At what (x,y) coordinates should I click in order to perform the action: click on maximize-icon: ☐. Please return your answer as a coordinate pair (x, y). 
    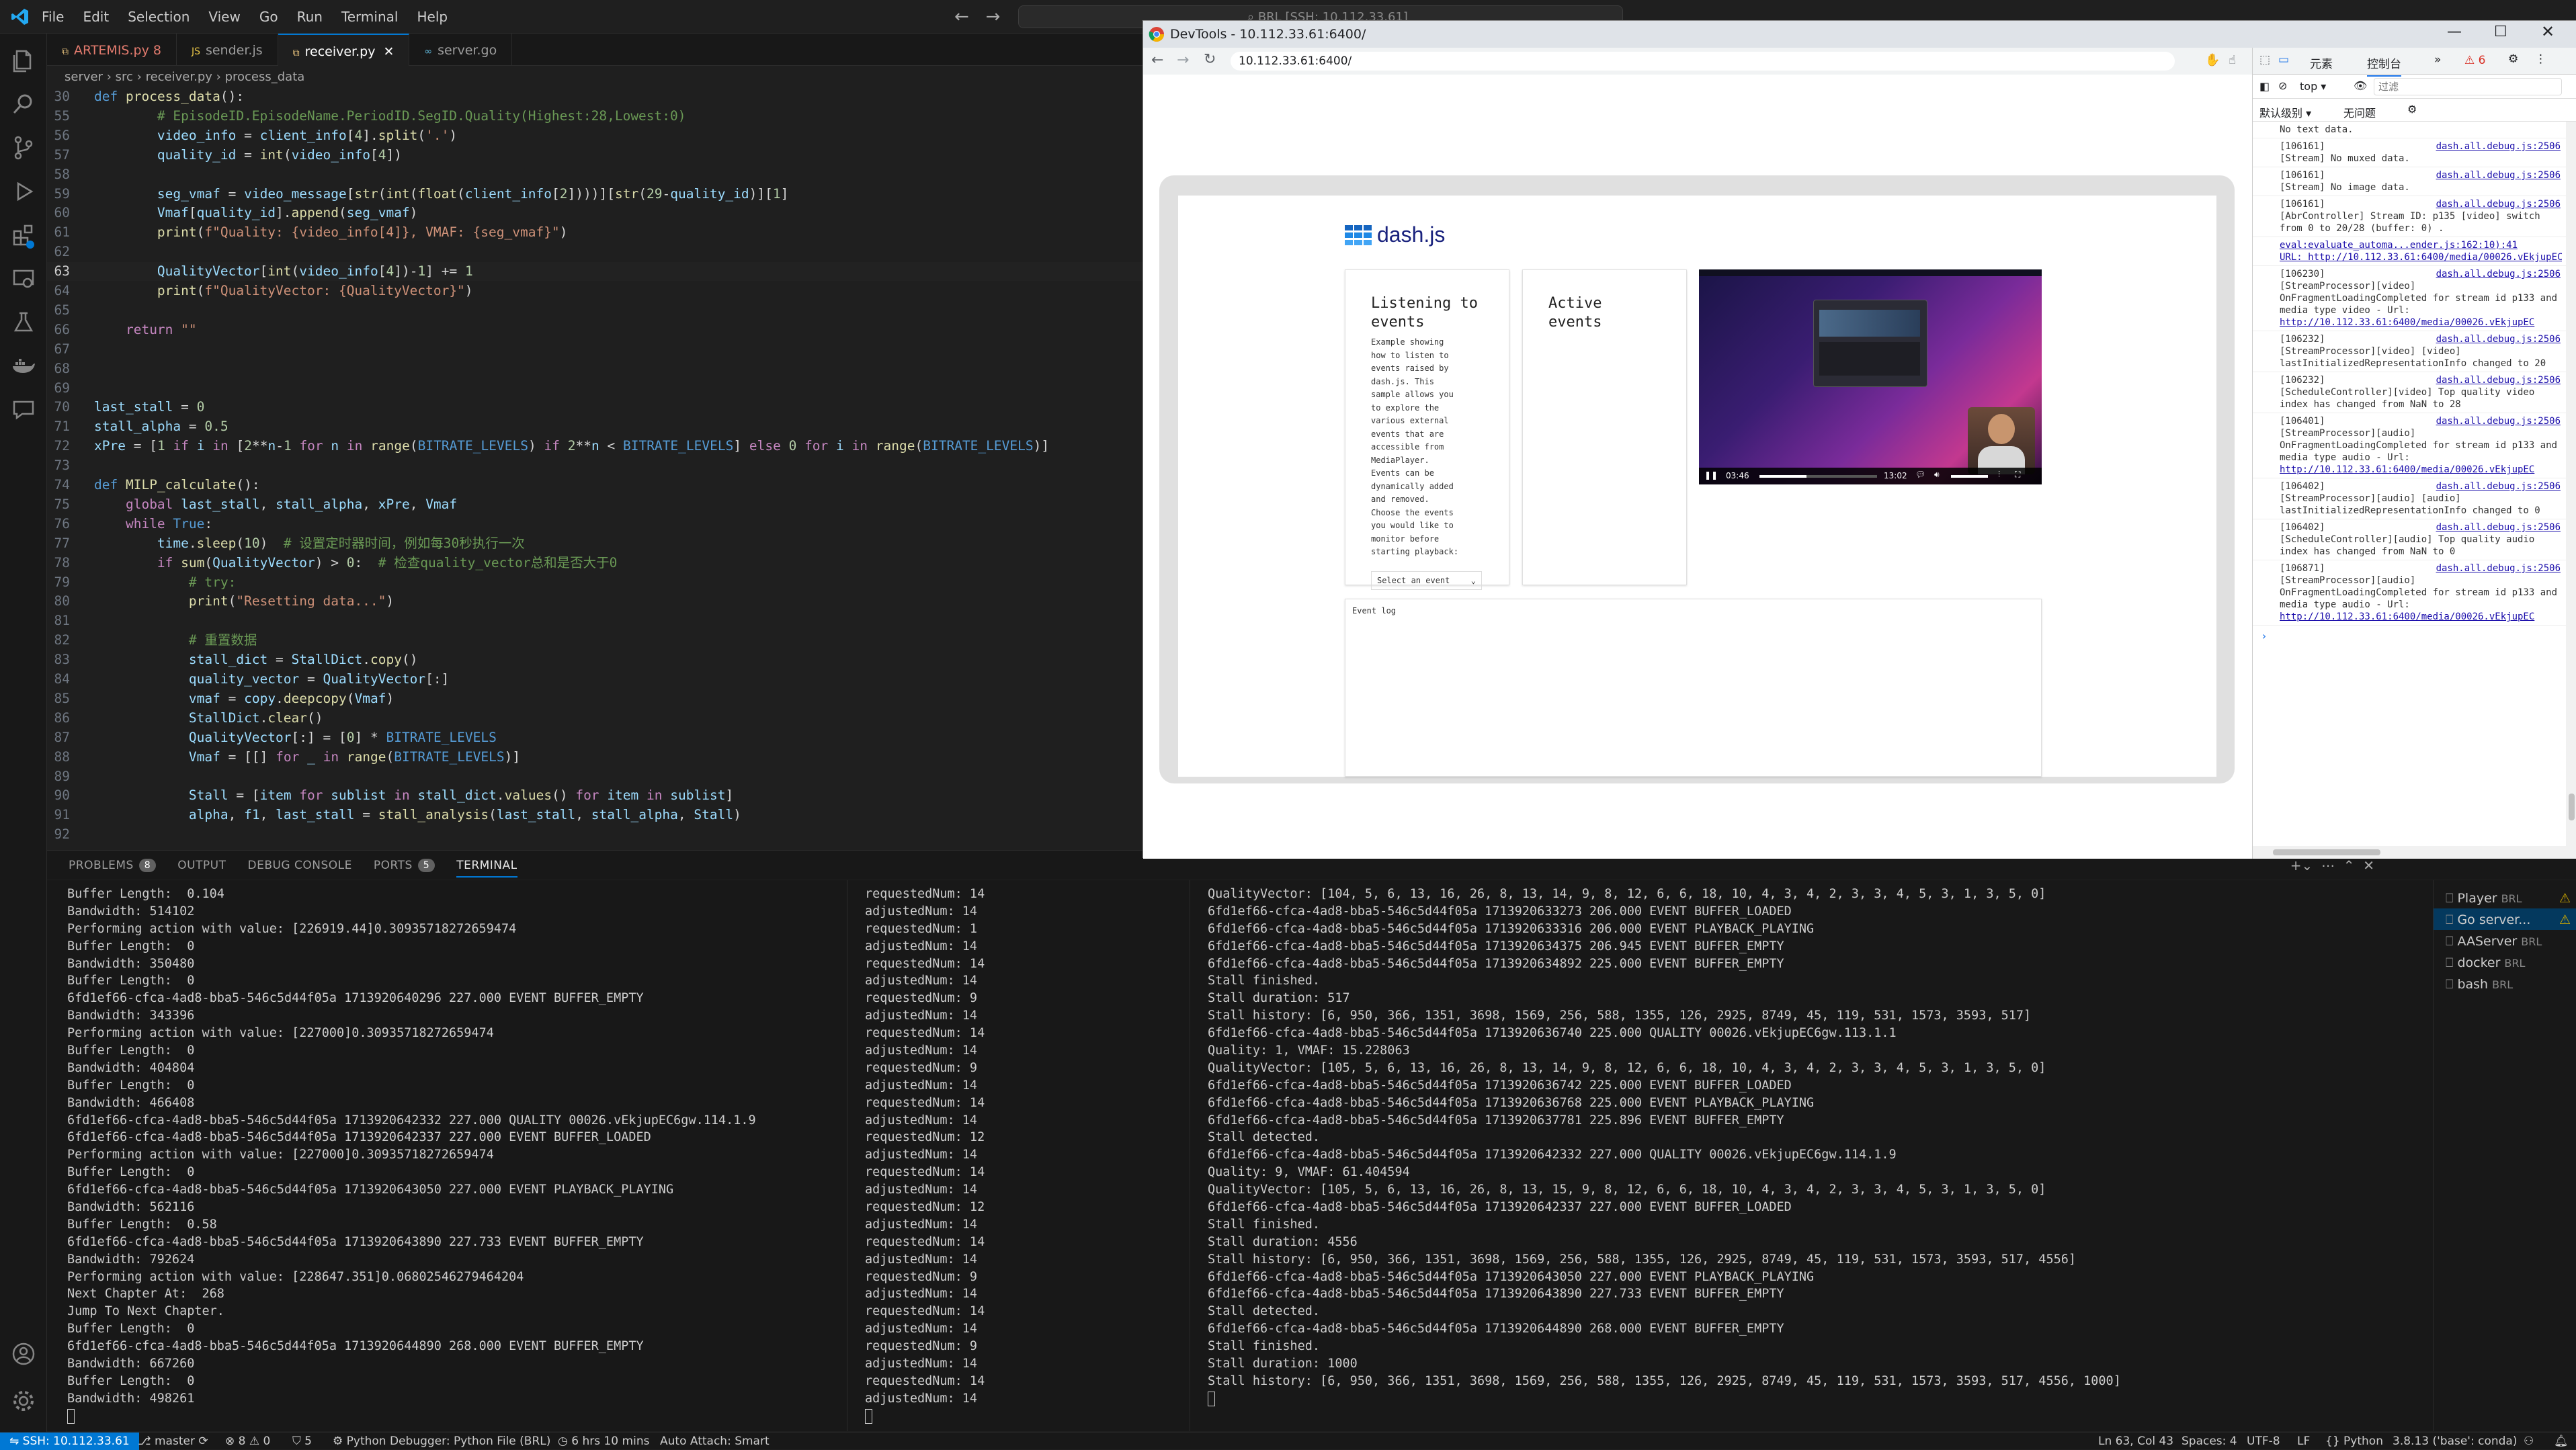
    Looking at the image, I should click on (2500, 32).